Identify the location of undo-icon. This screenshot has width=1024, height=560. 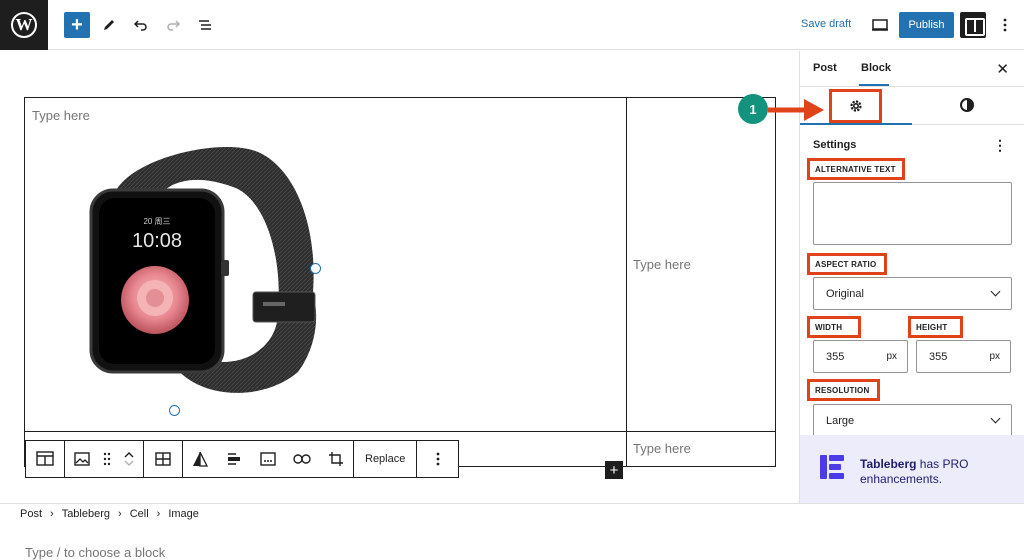
(140, 25).